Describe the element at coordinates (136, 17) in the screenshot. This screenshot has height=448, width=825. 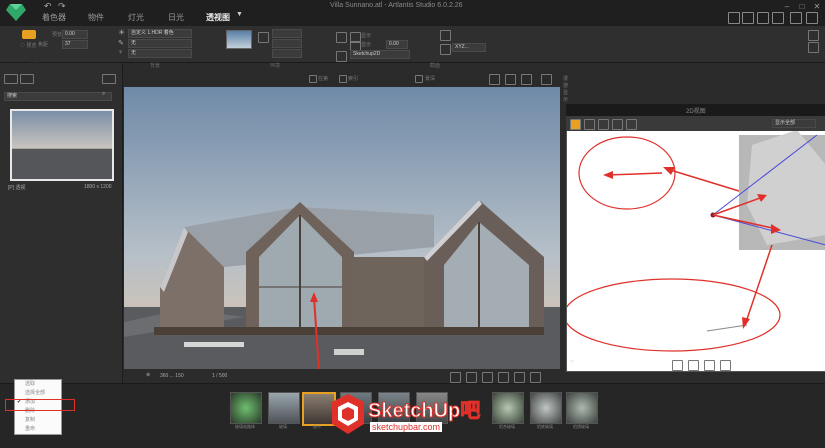
I see `tab-lights: 灯光` at that location.